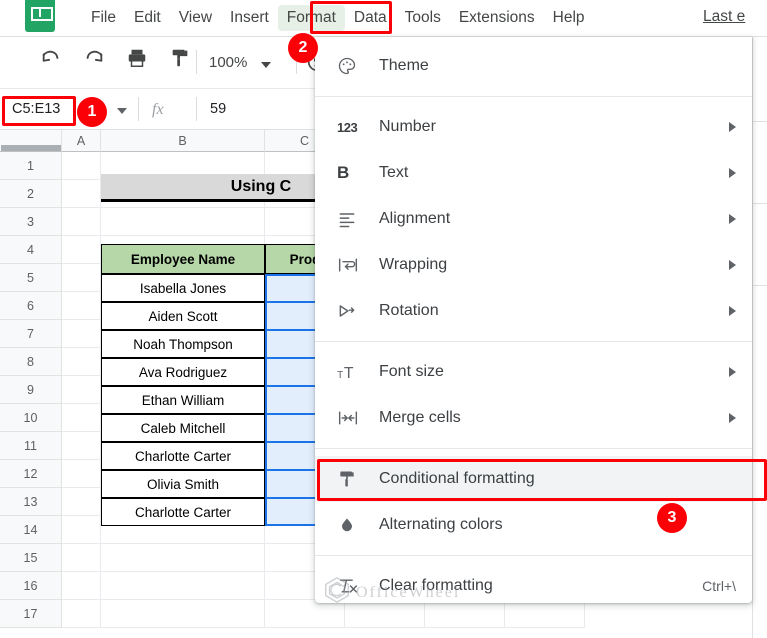 This screenshot has height=638, width=767. What do you see at coordinates (533, 127) in the screenshot?
I see `menu-item-number: 123 Number` at bounding box center [533, 127].